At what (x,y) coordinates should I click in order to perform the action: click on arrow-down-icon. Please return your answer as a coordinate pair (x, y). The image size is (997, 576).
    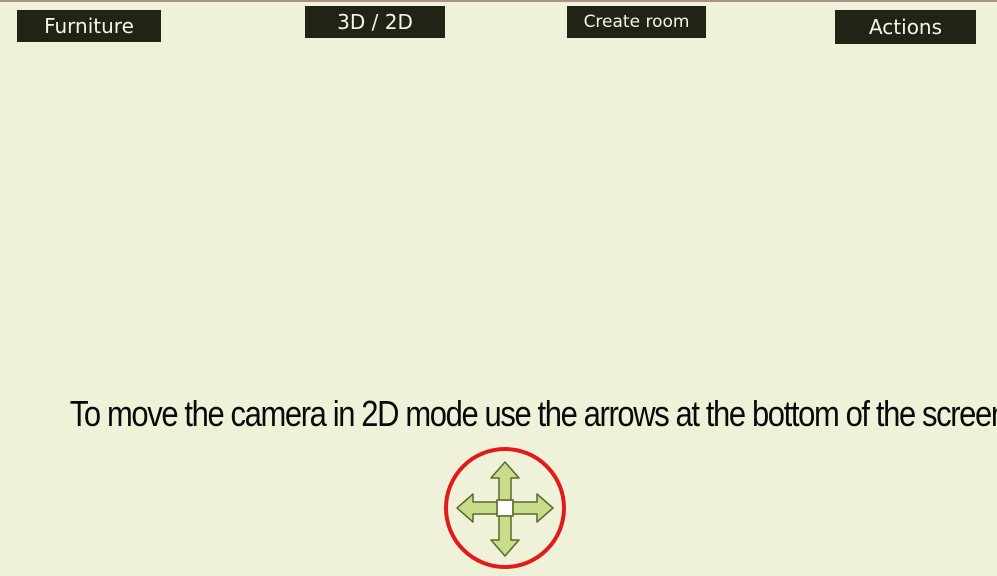
    Looking at the image, I should click on (505, 536).